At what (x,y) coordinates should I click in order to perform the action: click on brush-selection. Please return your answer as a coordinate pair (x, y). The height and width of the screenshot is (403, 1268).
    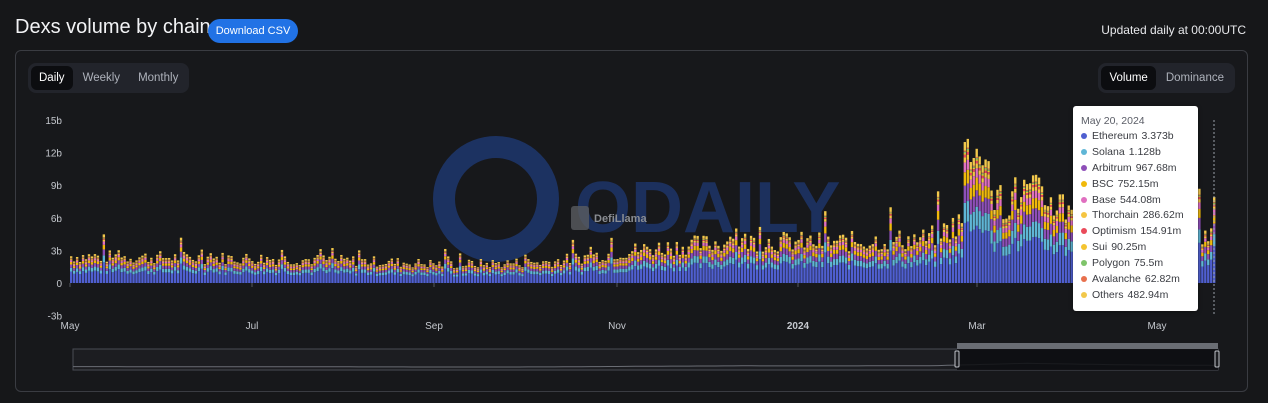
    Looking at the image, I should click on (1087, 359).